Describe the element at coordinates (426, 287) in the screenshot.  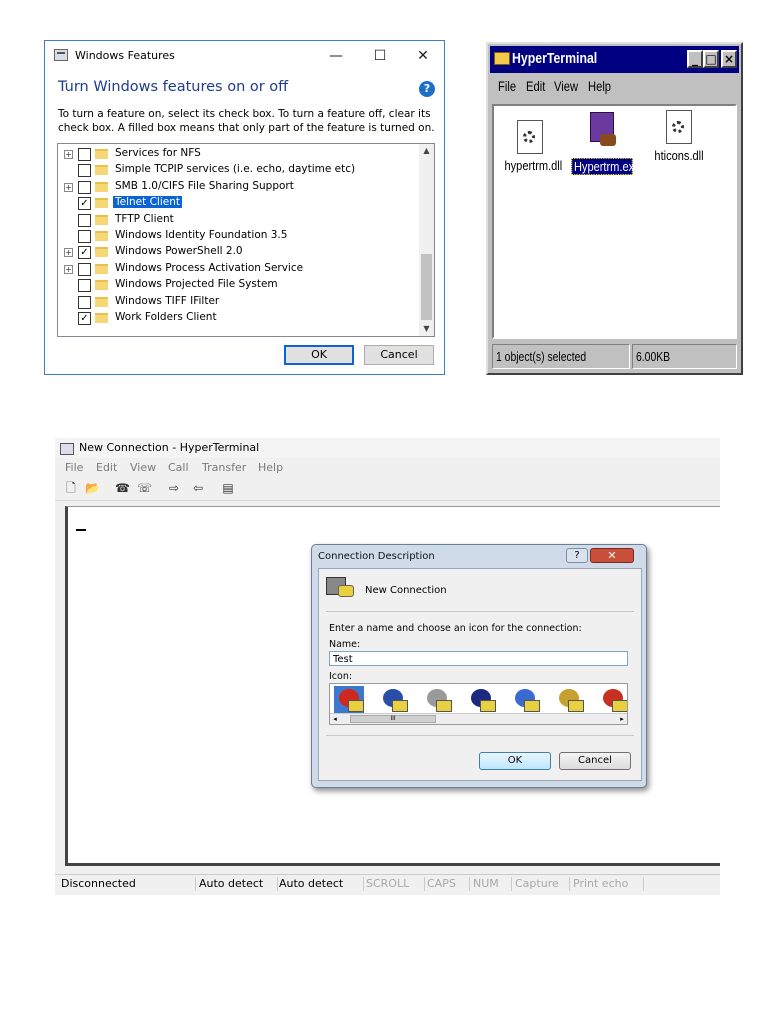
I see `scroll-thumb` at that location.